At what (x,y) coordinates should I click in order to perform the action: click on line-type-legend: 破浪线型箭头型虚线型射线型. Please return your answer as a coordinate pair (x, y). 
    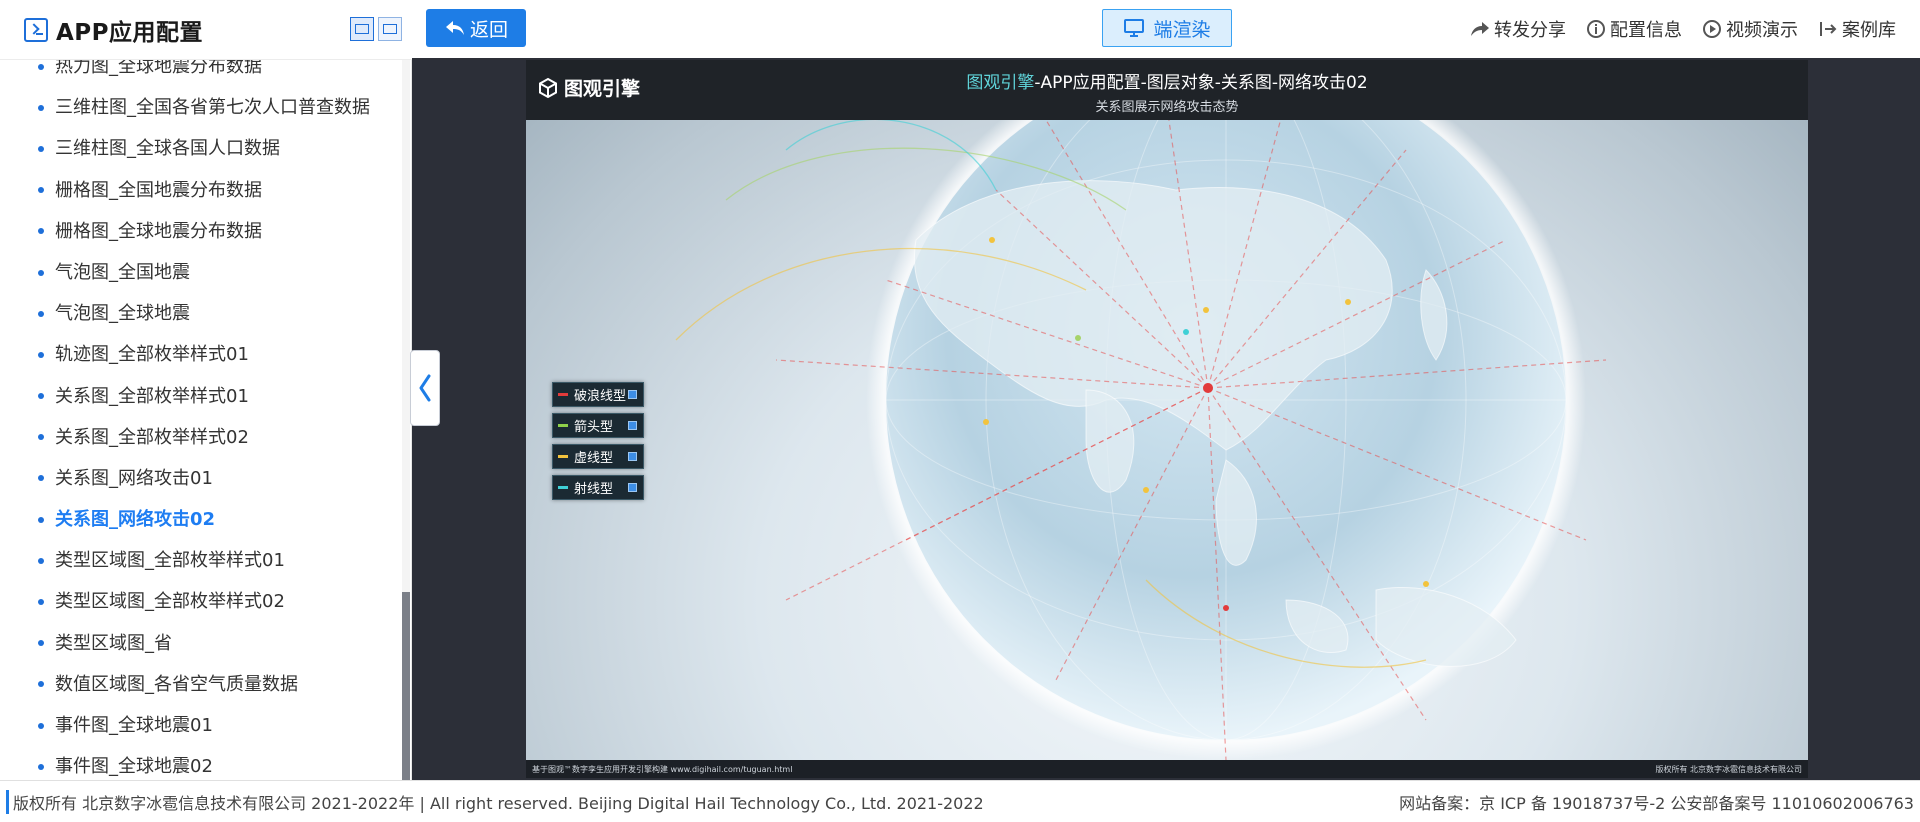
    Looking at the image, I should click on (598, 441).